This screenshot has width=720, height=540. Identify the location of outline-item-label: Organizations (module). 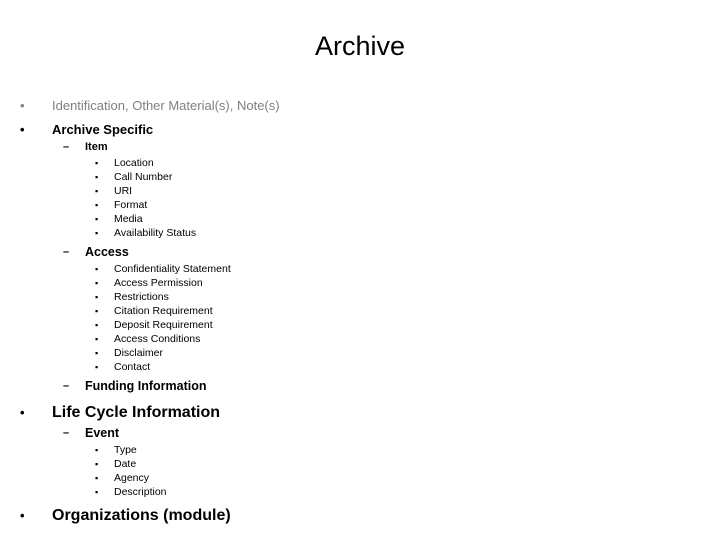
(141, 515).